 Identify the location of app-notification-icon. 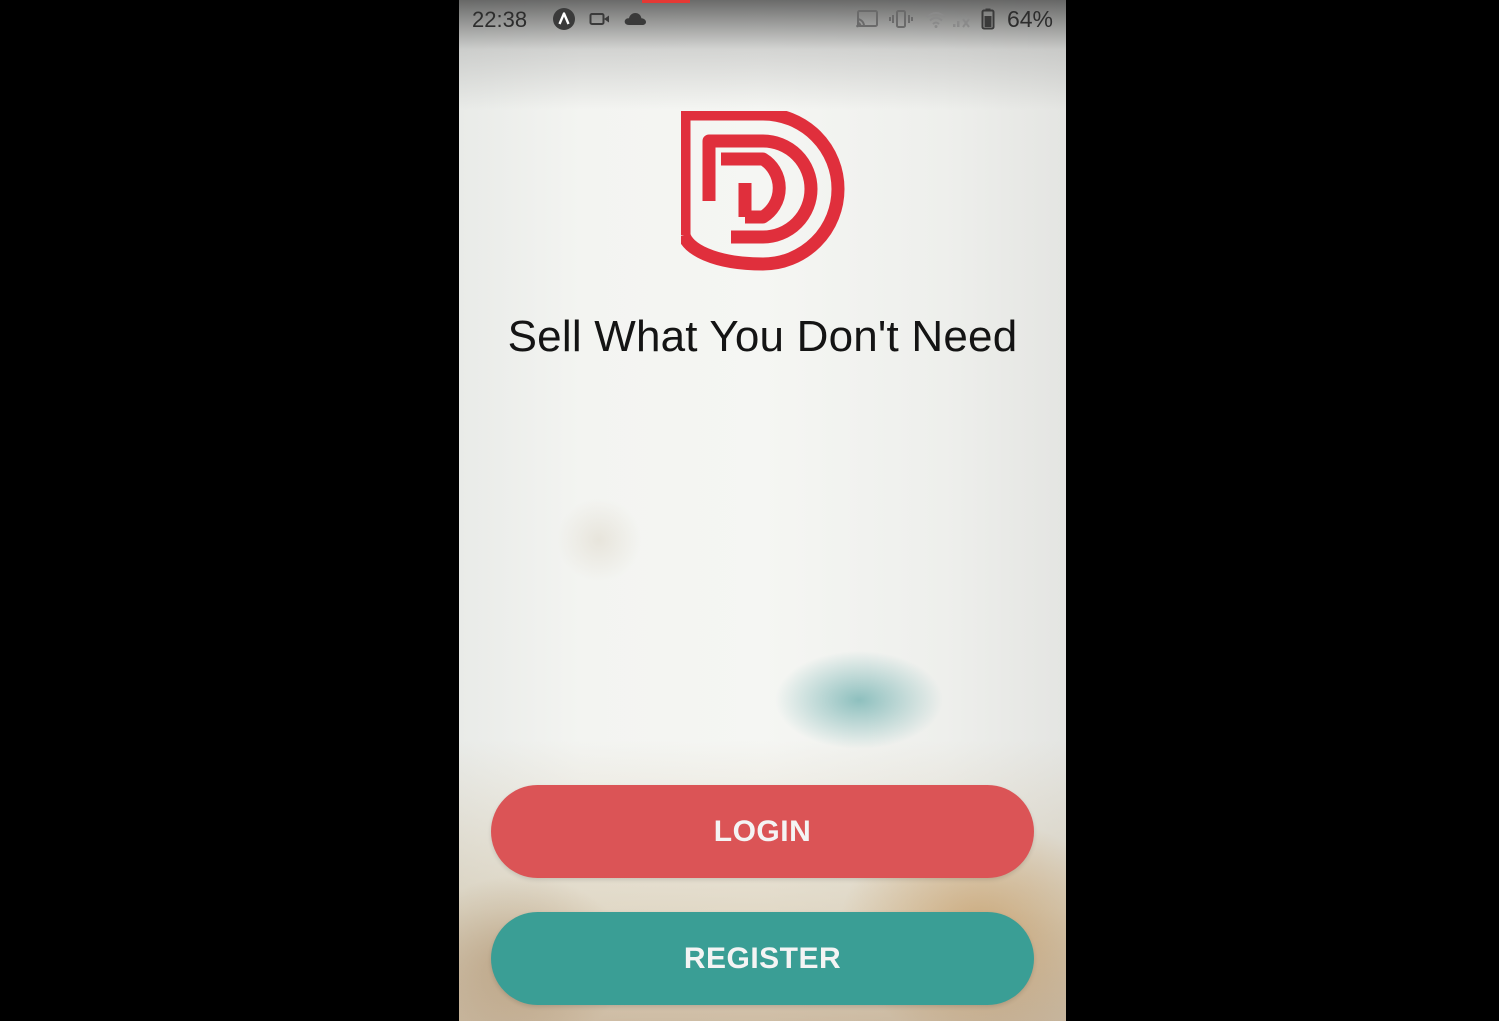
(564, 19).